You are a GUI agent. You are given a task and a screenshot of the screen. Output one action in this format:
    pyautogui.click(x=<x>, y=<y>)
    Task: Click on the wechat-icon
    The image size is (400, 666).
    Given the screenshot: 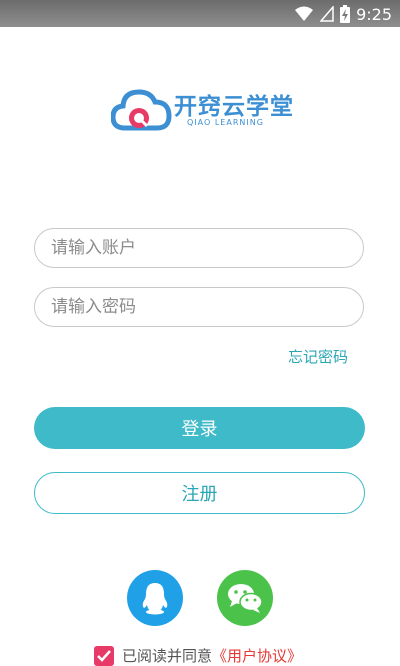 What is the action you would take?
    pyautogui.click(x=245, y=598)
    